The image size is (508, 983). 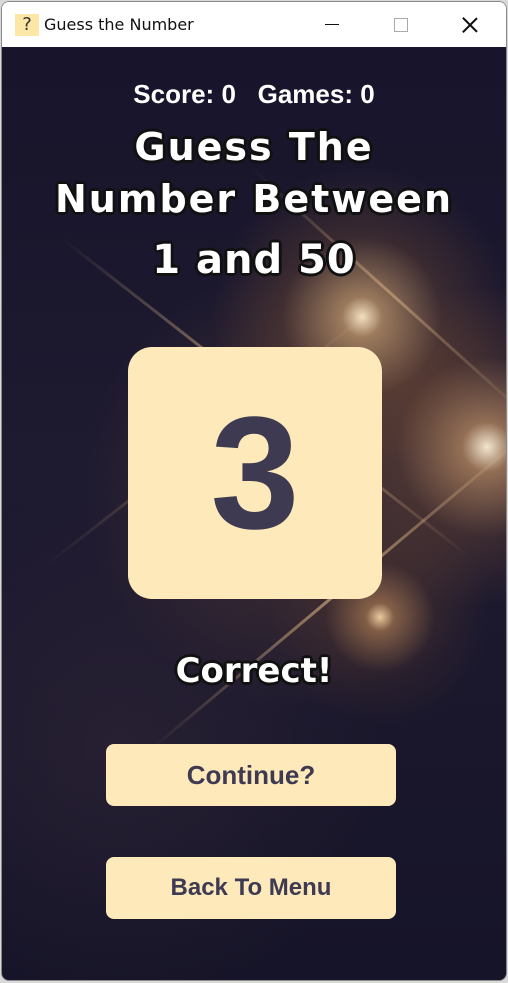 I want to click on heading-line-2: Number Between, so click(x=254, y=199).